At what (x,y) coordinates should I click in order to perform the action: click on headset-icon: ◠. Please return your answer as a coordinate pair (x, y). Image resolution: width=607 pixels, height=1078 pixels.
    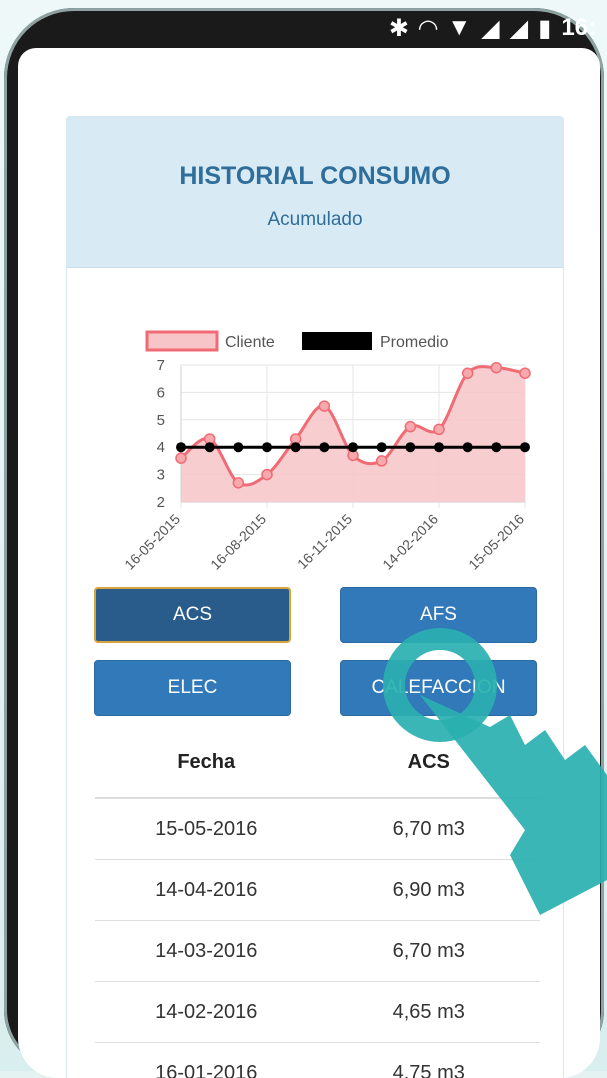
    Looking at the image, I should click on (428, 28).